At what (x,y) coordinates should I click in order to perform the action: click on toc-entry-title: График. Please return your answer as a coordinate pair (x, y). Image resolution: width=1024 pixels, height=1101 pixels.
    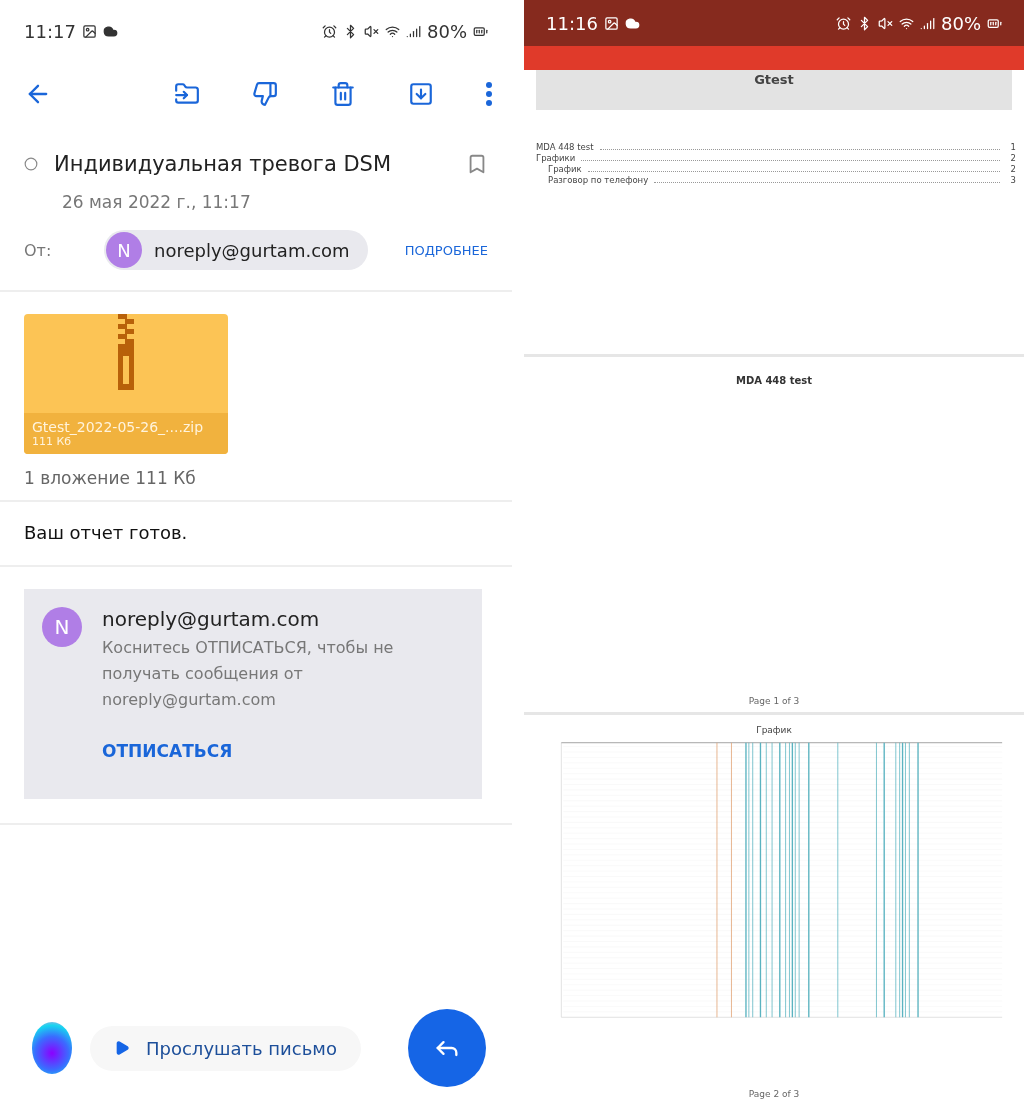
    Looking at the image, I should click on (565, 169).